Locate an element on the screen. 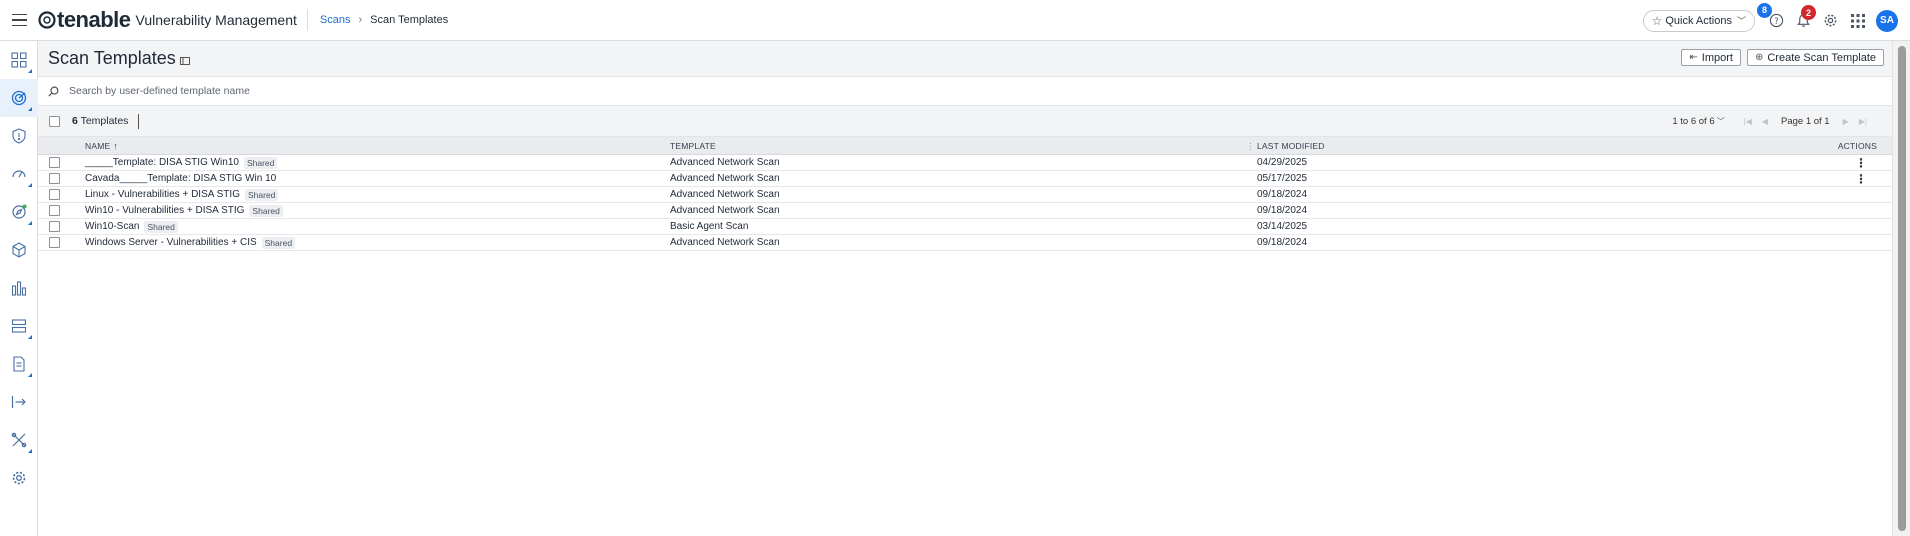 The image size is (1910, 536). pagination: 1 to 6 of 6 ﹀ |◀ ◀ Page 1 of 1 ▶ ▶| is located at coordinates (1772, 121).